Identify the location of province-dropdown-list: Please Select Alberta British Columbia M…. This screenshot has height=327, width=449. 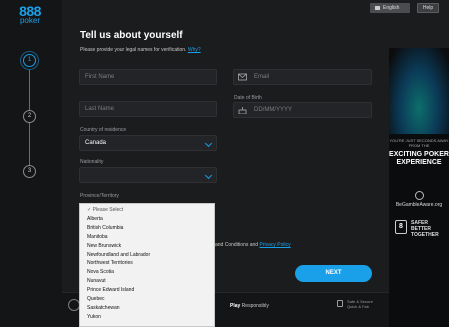
(147, 265).